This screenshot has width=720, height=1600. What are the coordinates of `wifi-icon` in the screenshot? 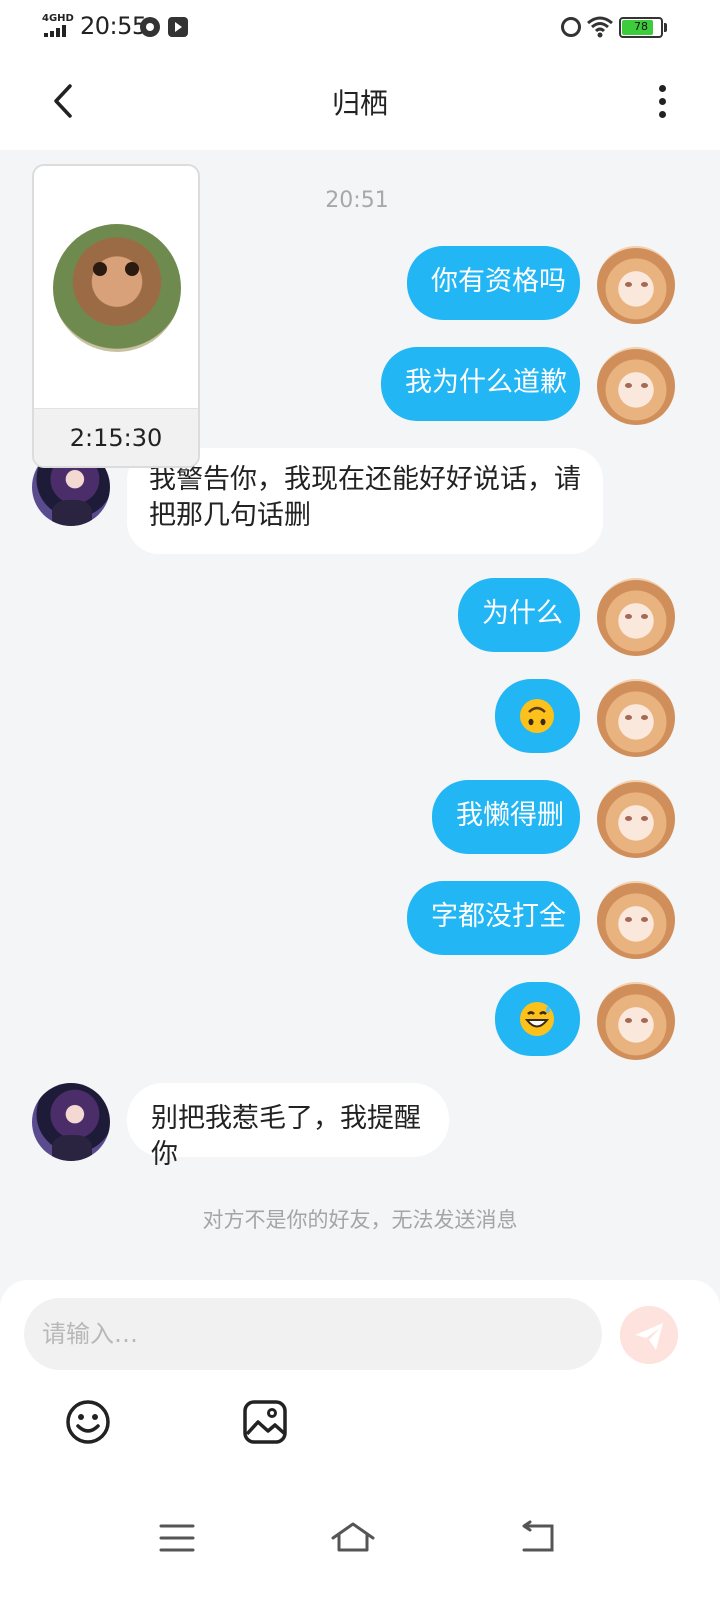 It's located at (600, 27).